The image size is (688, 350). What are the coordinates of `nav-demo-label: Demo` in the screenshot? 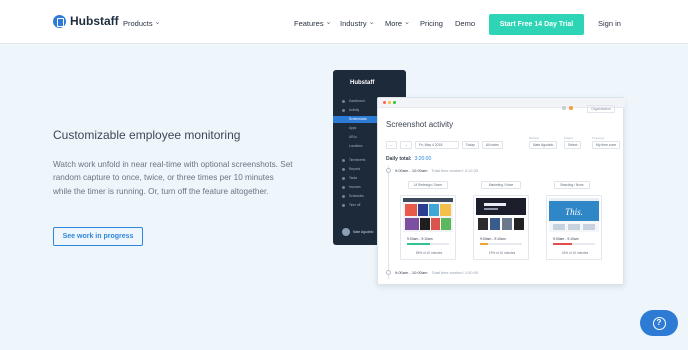 It's located at (465, 23).